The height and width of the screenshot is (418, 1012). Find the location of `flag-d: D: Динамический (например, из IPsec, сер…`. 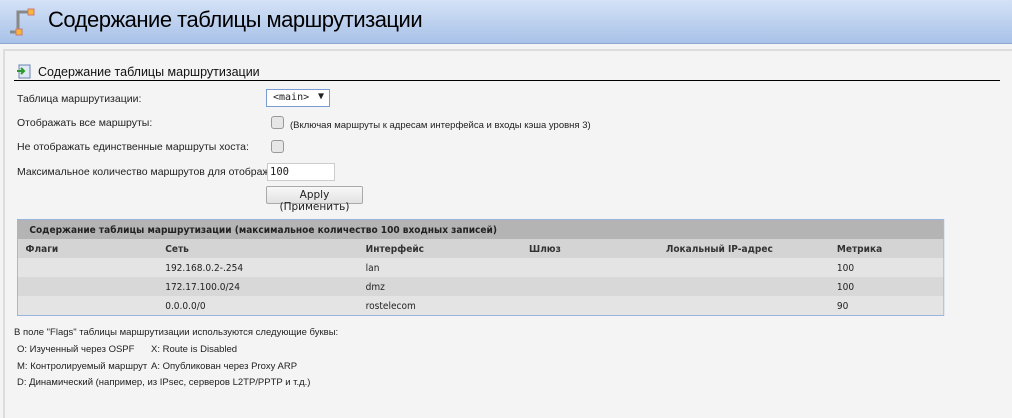

flag-d: D: Динамический (например, из IPsec, сер… is located at coordinates (164, 382).